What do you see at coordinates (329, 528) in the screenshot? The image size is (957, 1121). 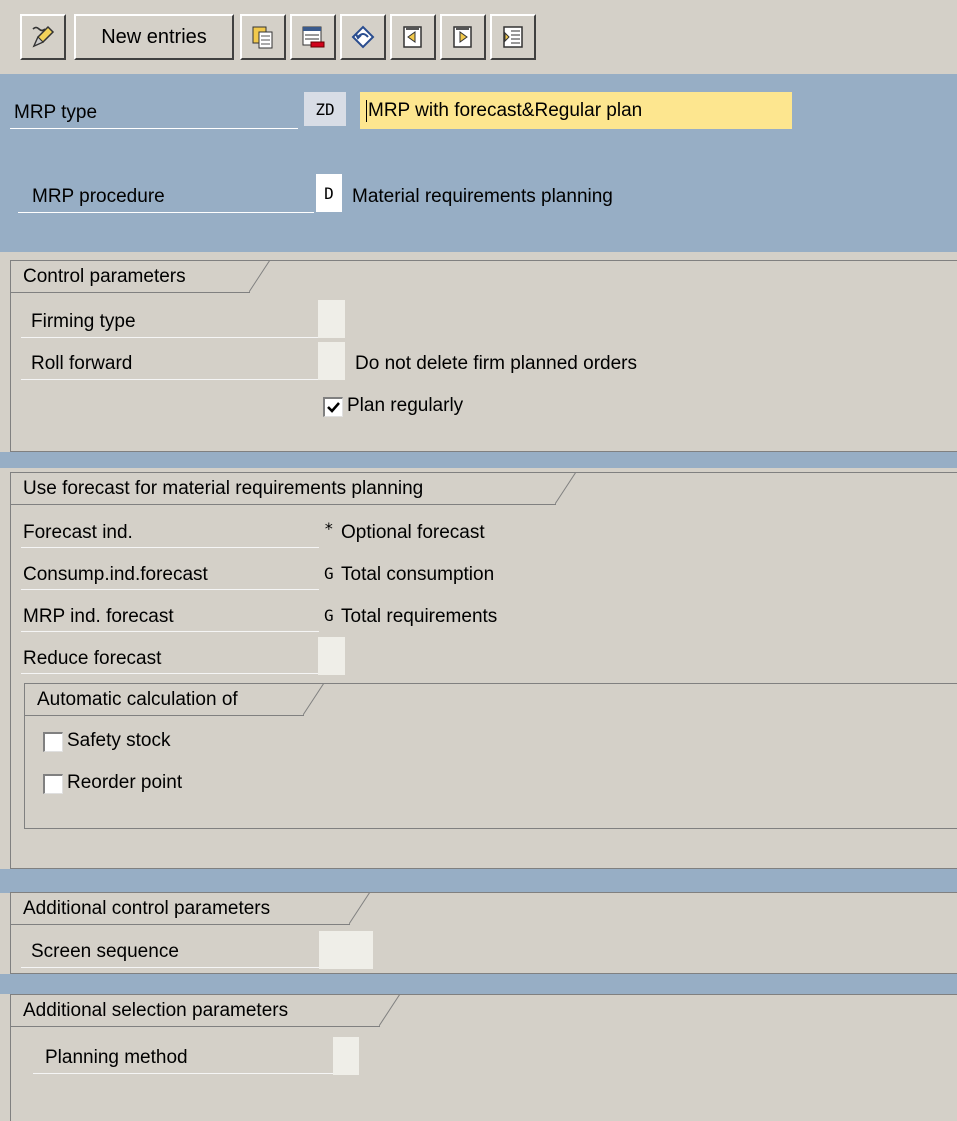 I see `forecast-ind-code: *` at bounding box center [329, 528].